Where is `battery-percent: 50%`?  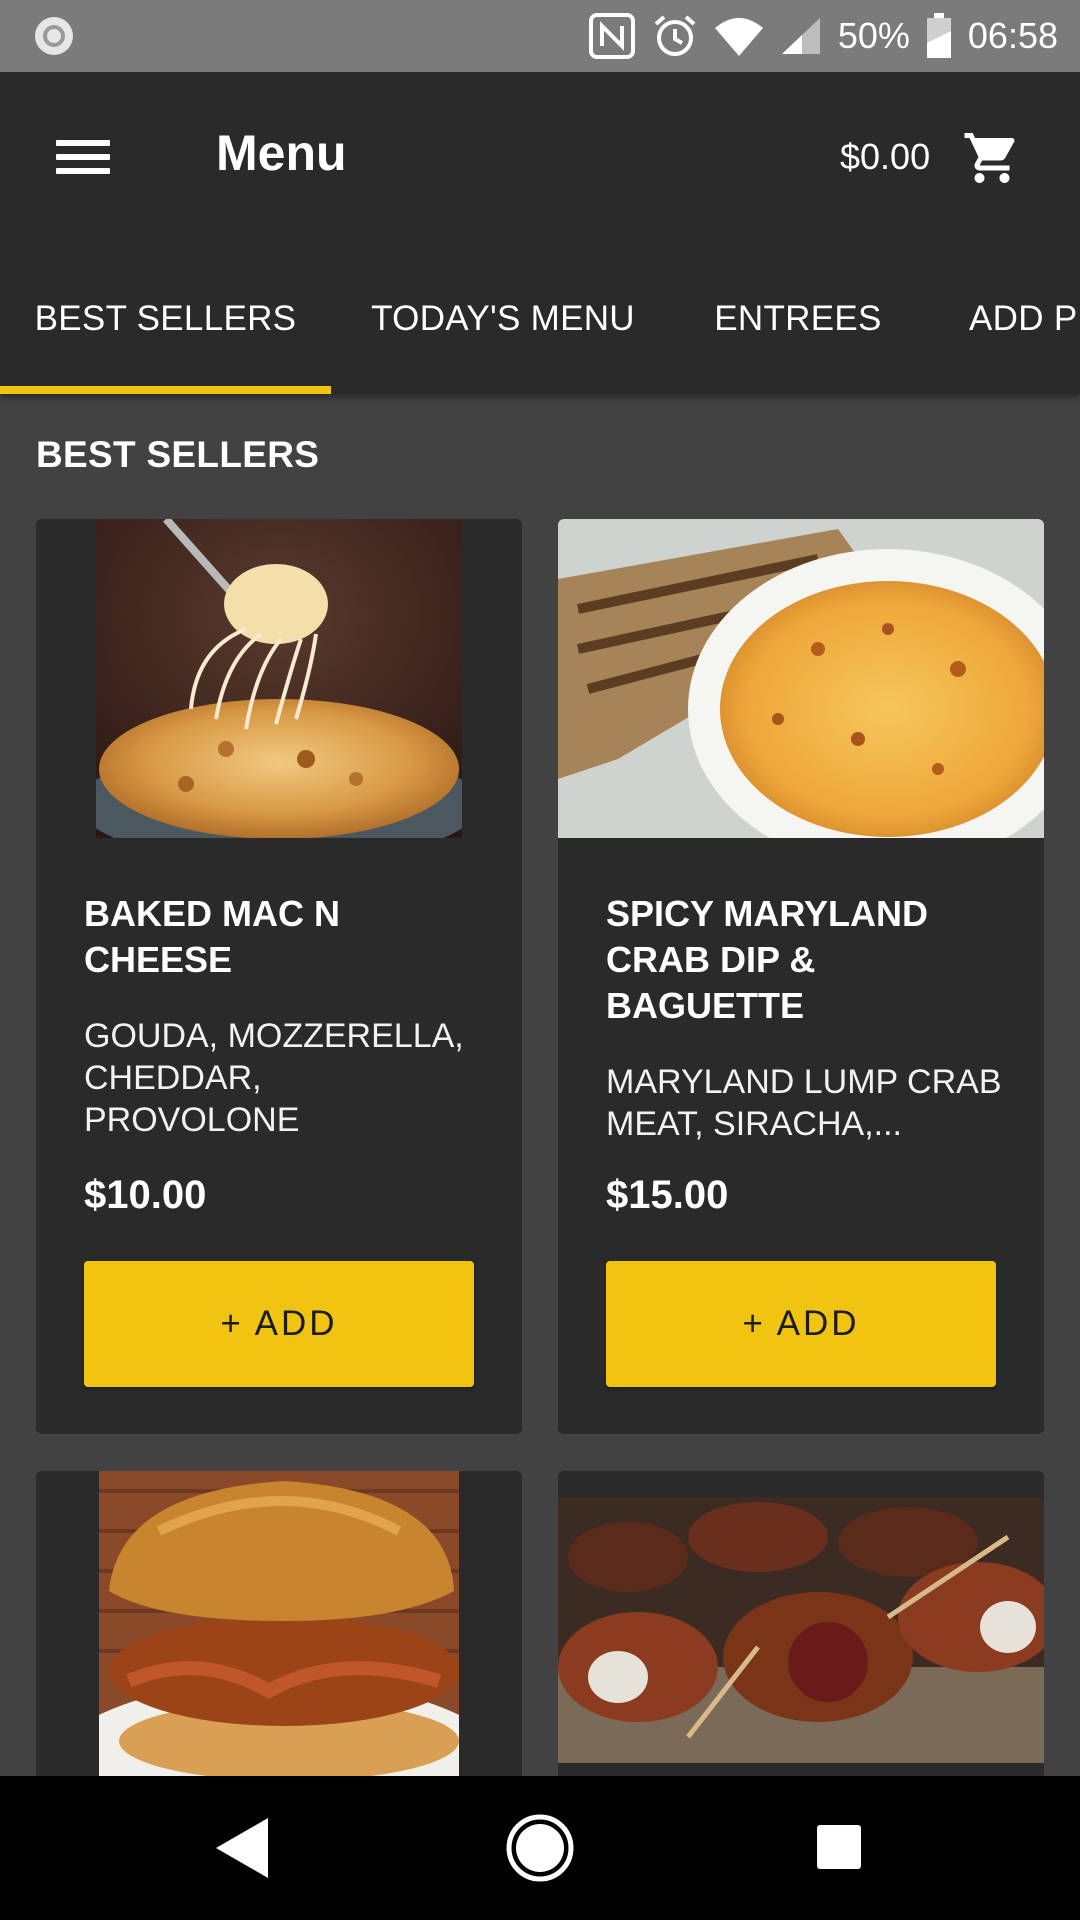
battery-percent: 50% is located at coordinates (873, 35).